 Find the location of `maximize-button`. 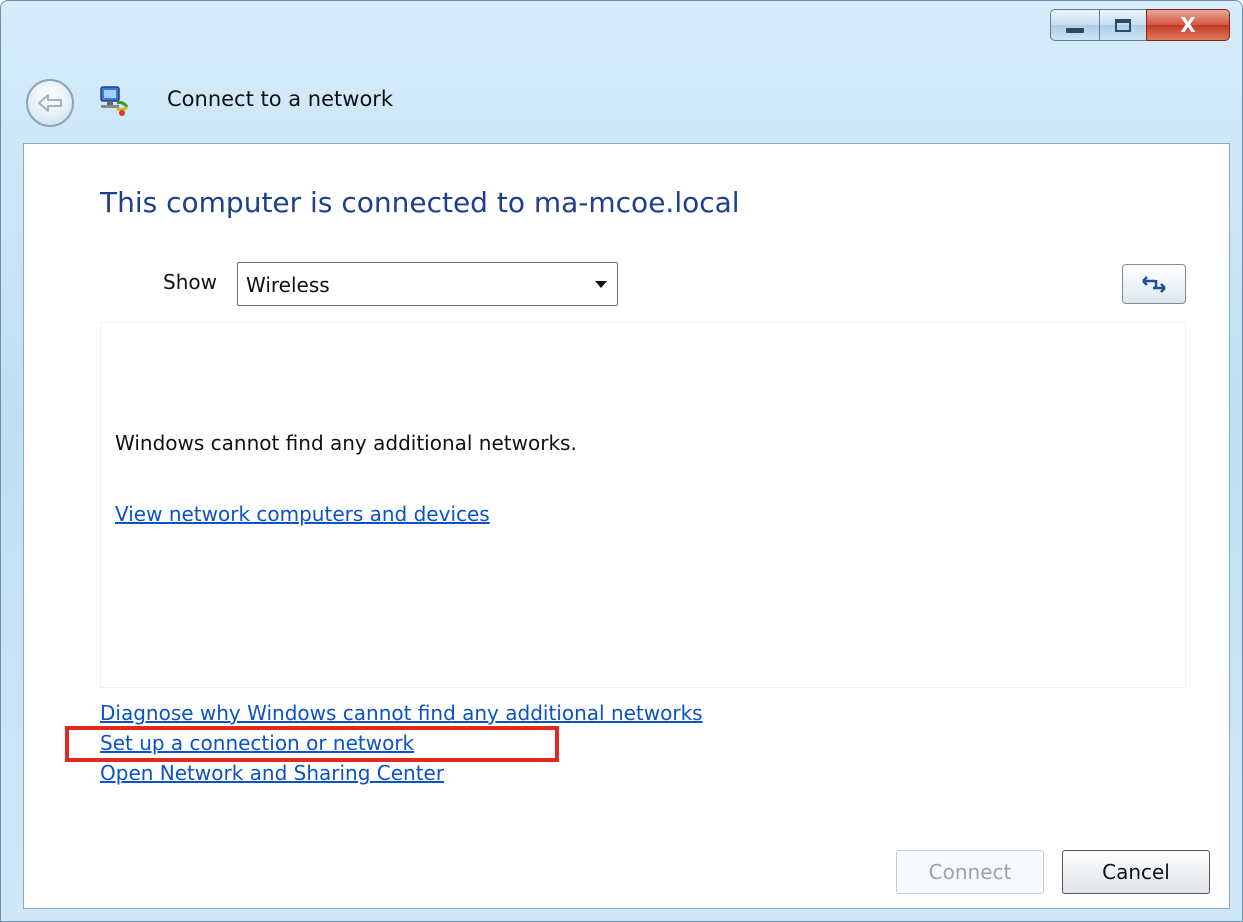

maximize-button is located at coordinates (1123, 25).